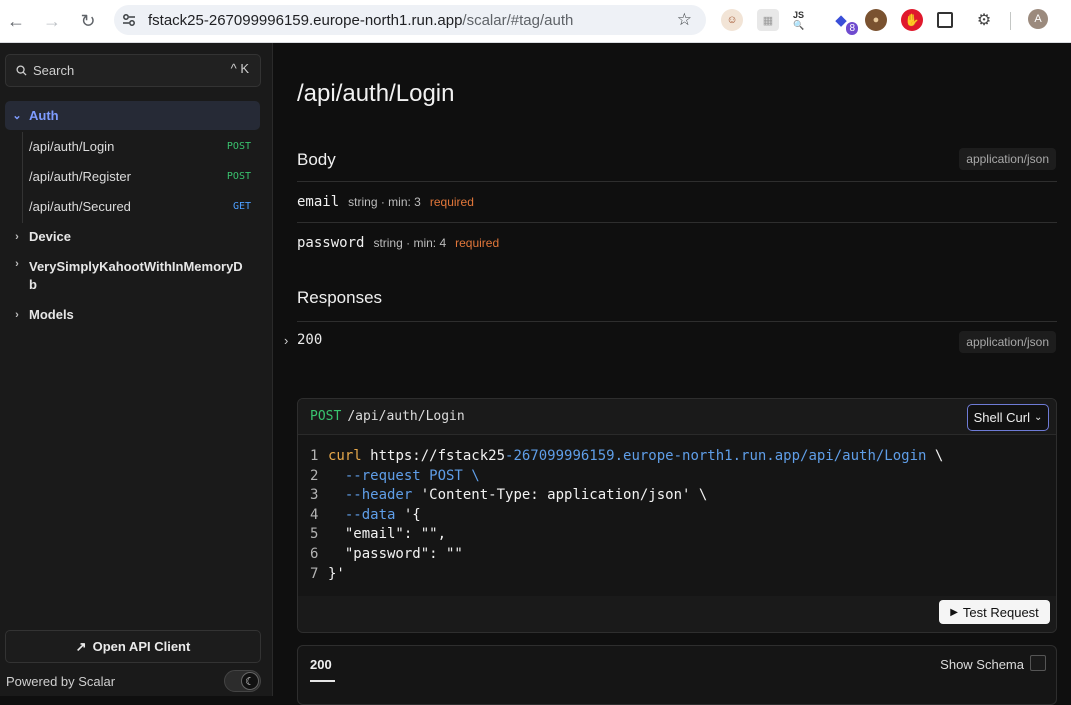 The image size is (1071, 705). What do you see at coordinates (677, 535) in the screenshot?
I see `code-line: 5 "email": "",` at bounding box center [677, 535].